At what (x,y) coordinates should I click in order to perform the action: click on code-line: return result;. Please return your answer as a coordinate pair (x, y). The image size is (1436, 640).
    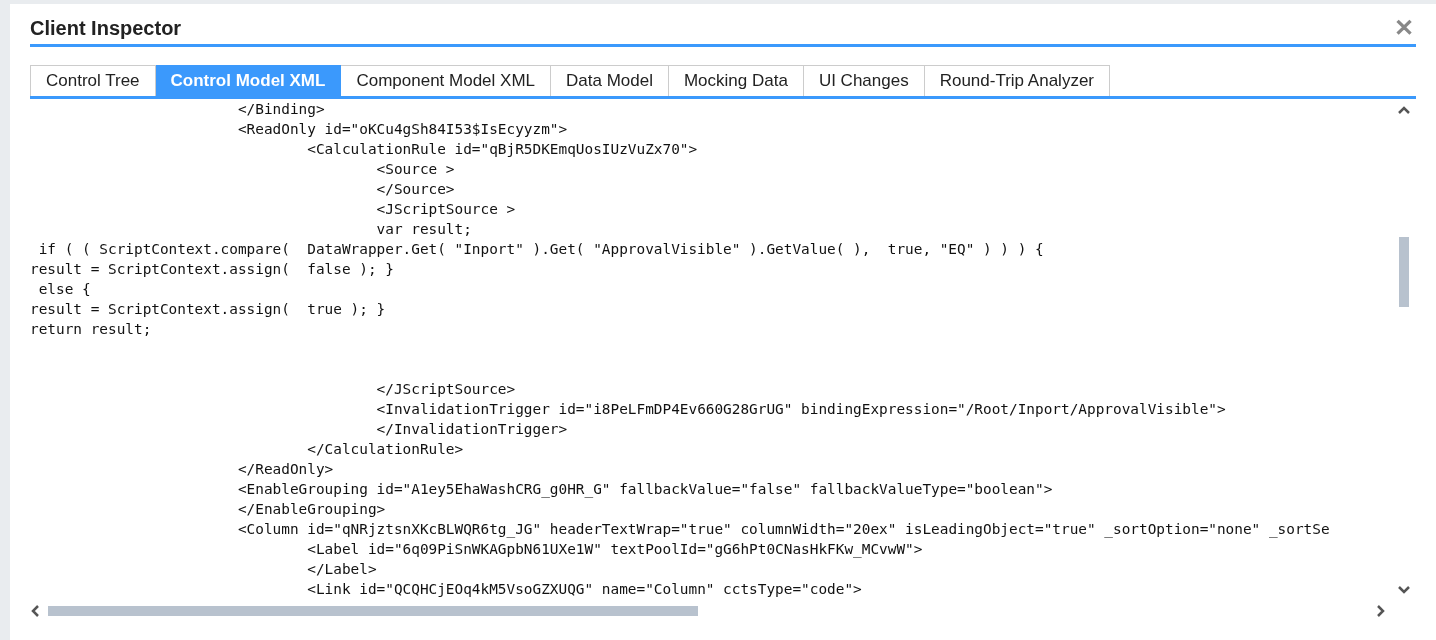
    Looking at the image, I should click on (91, 329).